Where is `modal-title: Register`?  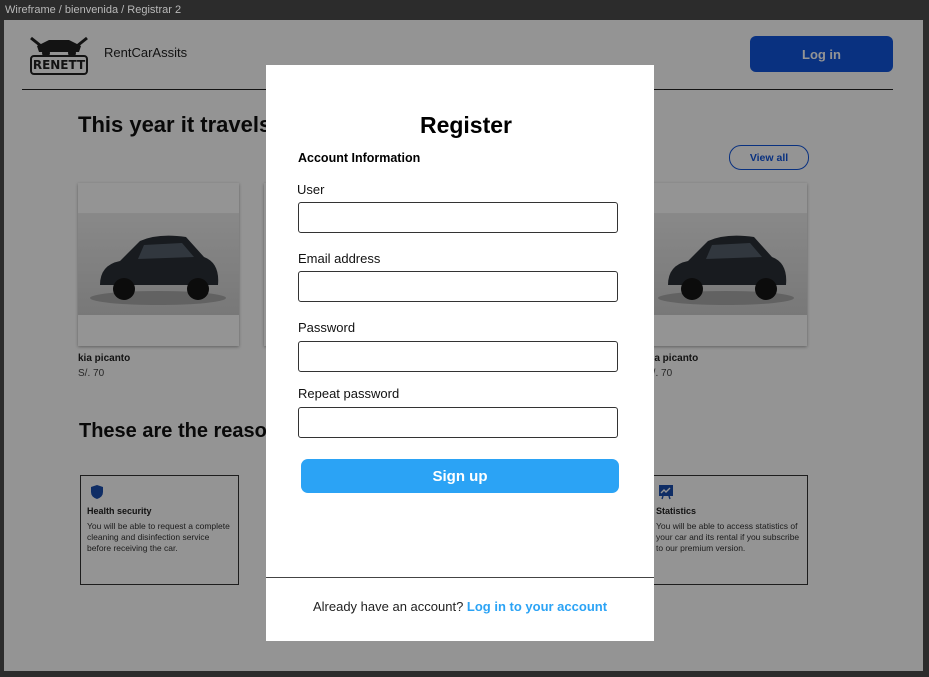 modal-title: Register is located at coordinates (466, 125).